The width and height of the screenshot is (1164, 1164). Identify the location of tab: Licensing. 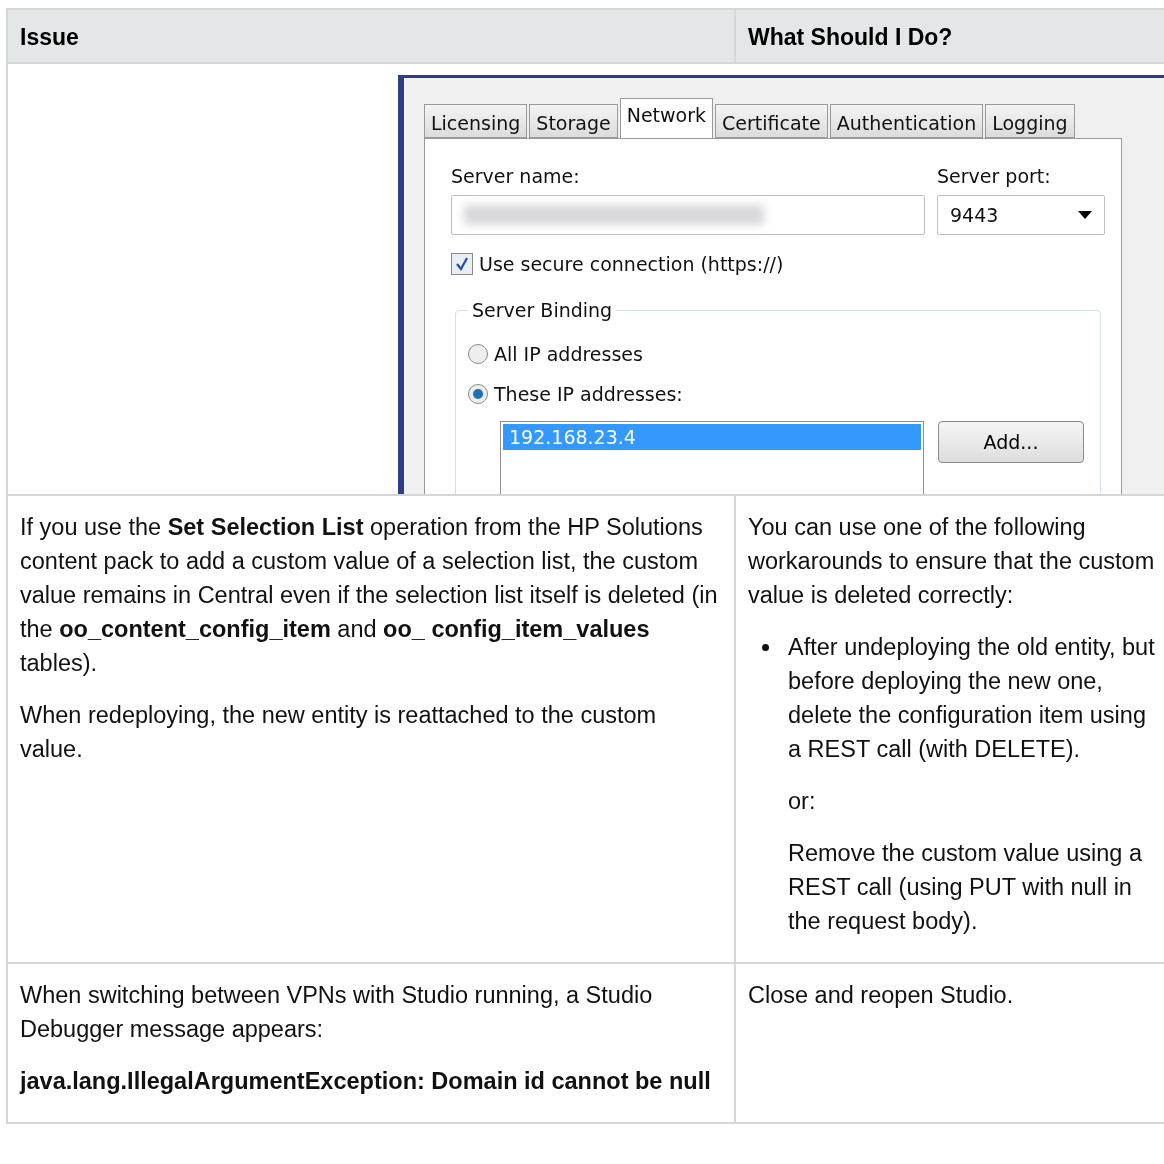
(476, 121).